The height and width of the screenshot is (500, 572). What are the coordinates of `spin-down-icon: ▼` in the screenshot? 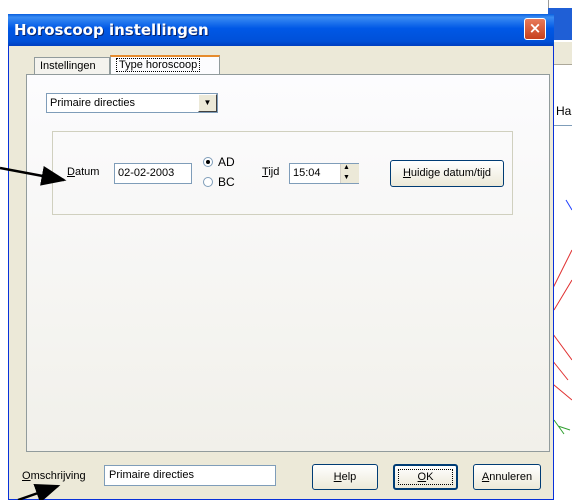 It's located at (346, 177).